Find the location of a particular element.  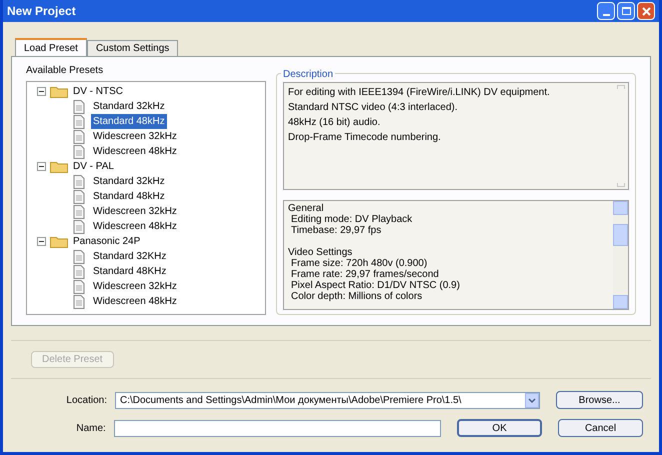

details-heading: General is located at coordinates (306, 208).